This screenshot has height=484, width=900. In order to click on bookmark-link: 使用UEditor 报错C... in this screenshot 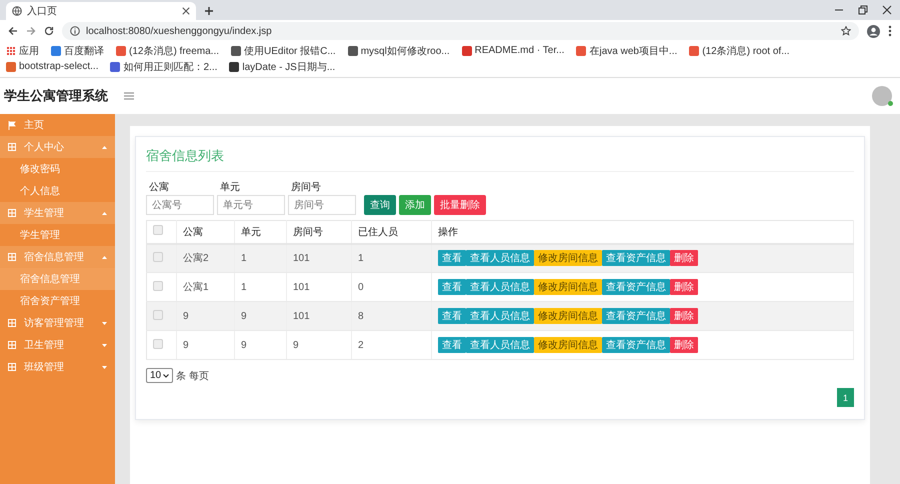, I will do `click(283, 50)`.